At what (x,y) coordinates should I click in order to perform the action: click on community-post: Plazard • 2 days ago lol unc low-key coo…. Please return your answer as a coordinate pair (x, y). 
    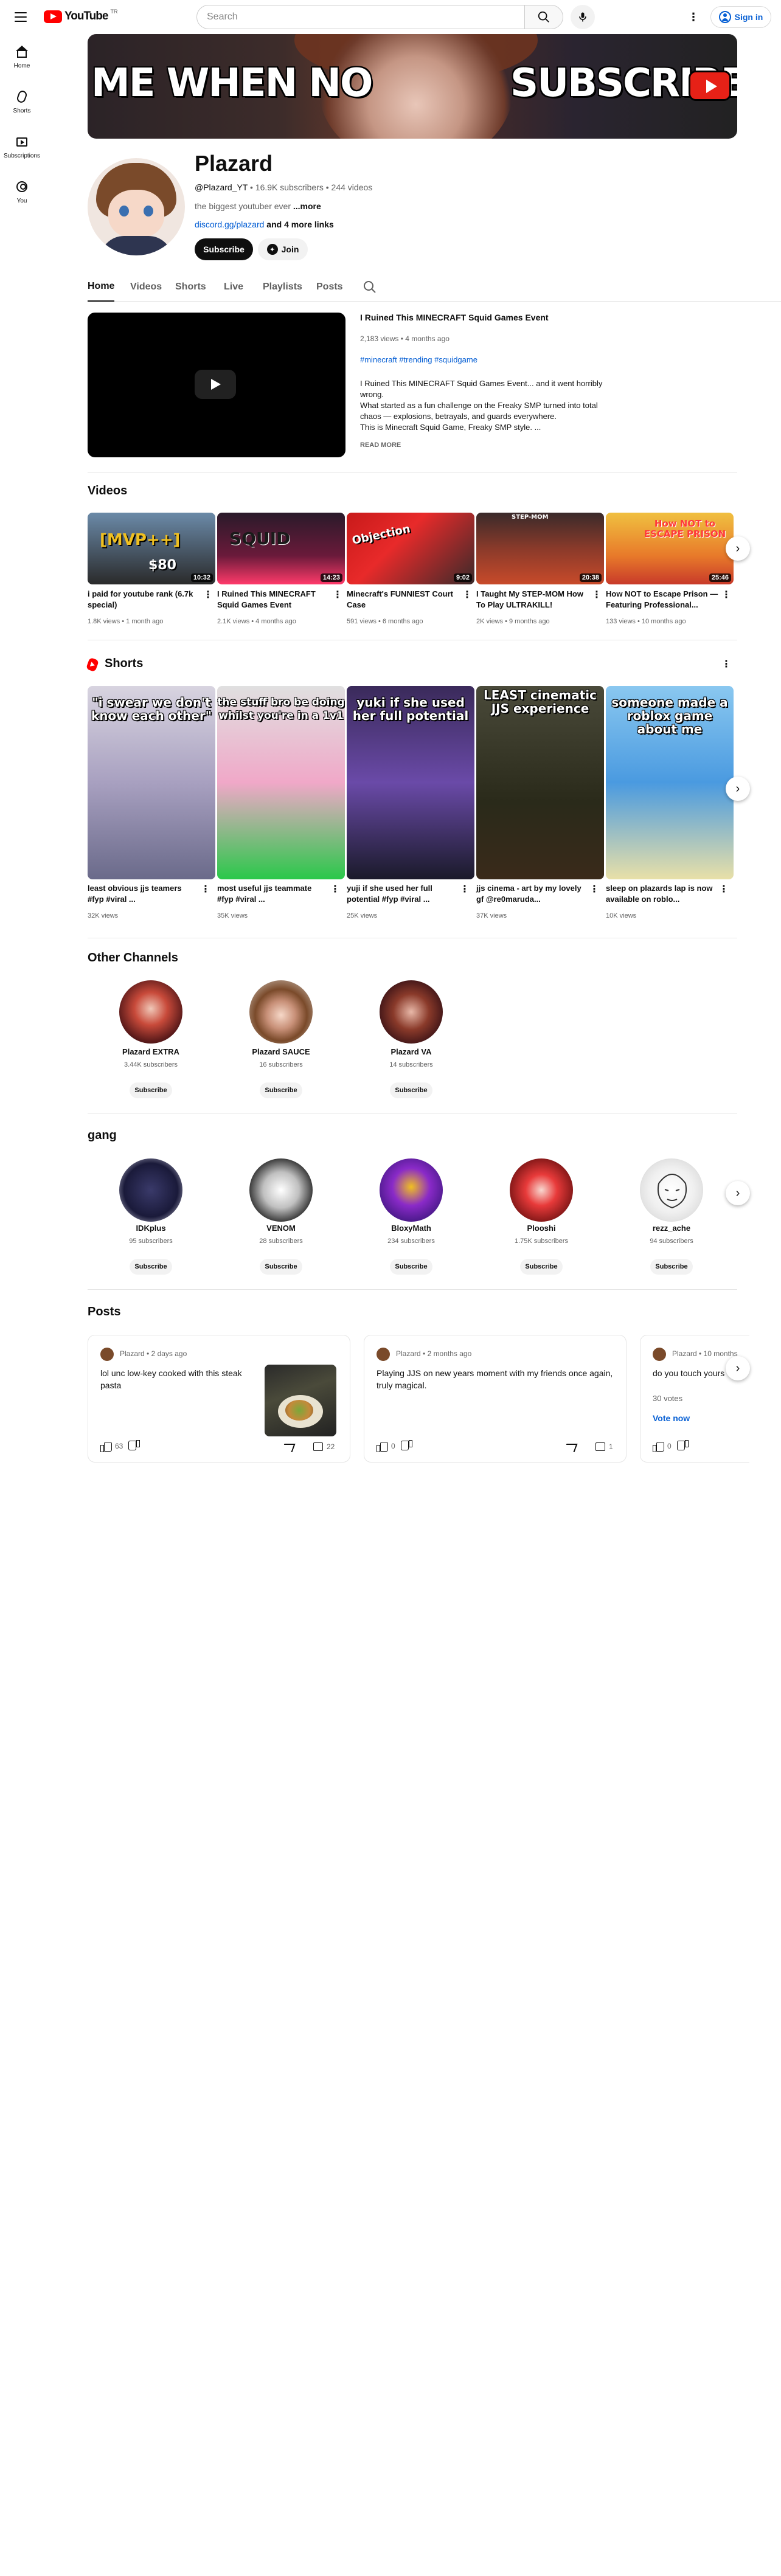
    Looking at the image, I should click on (219, 1399).